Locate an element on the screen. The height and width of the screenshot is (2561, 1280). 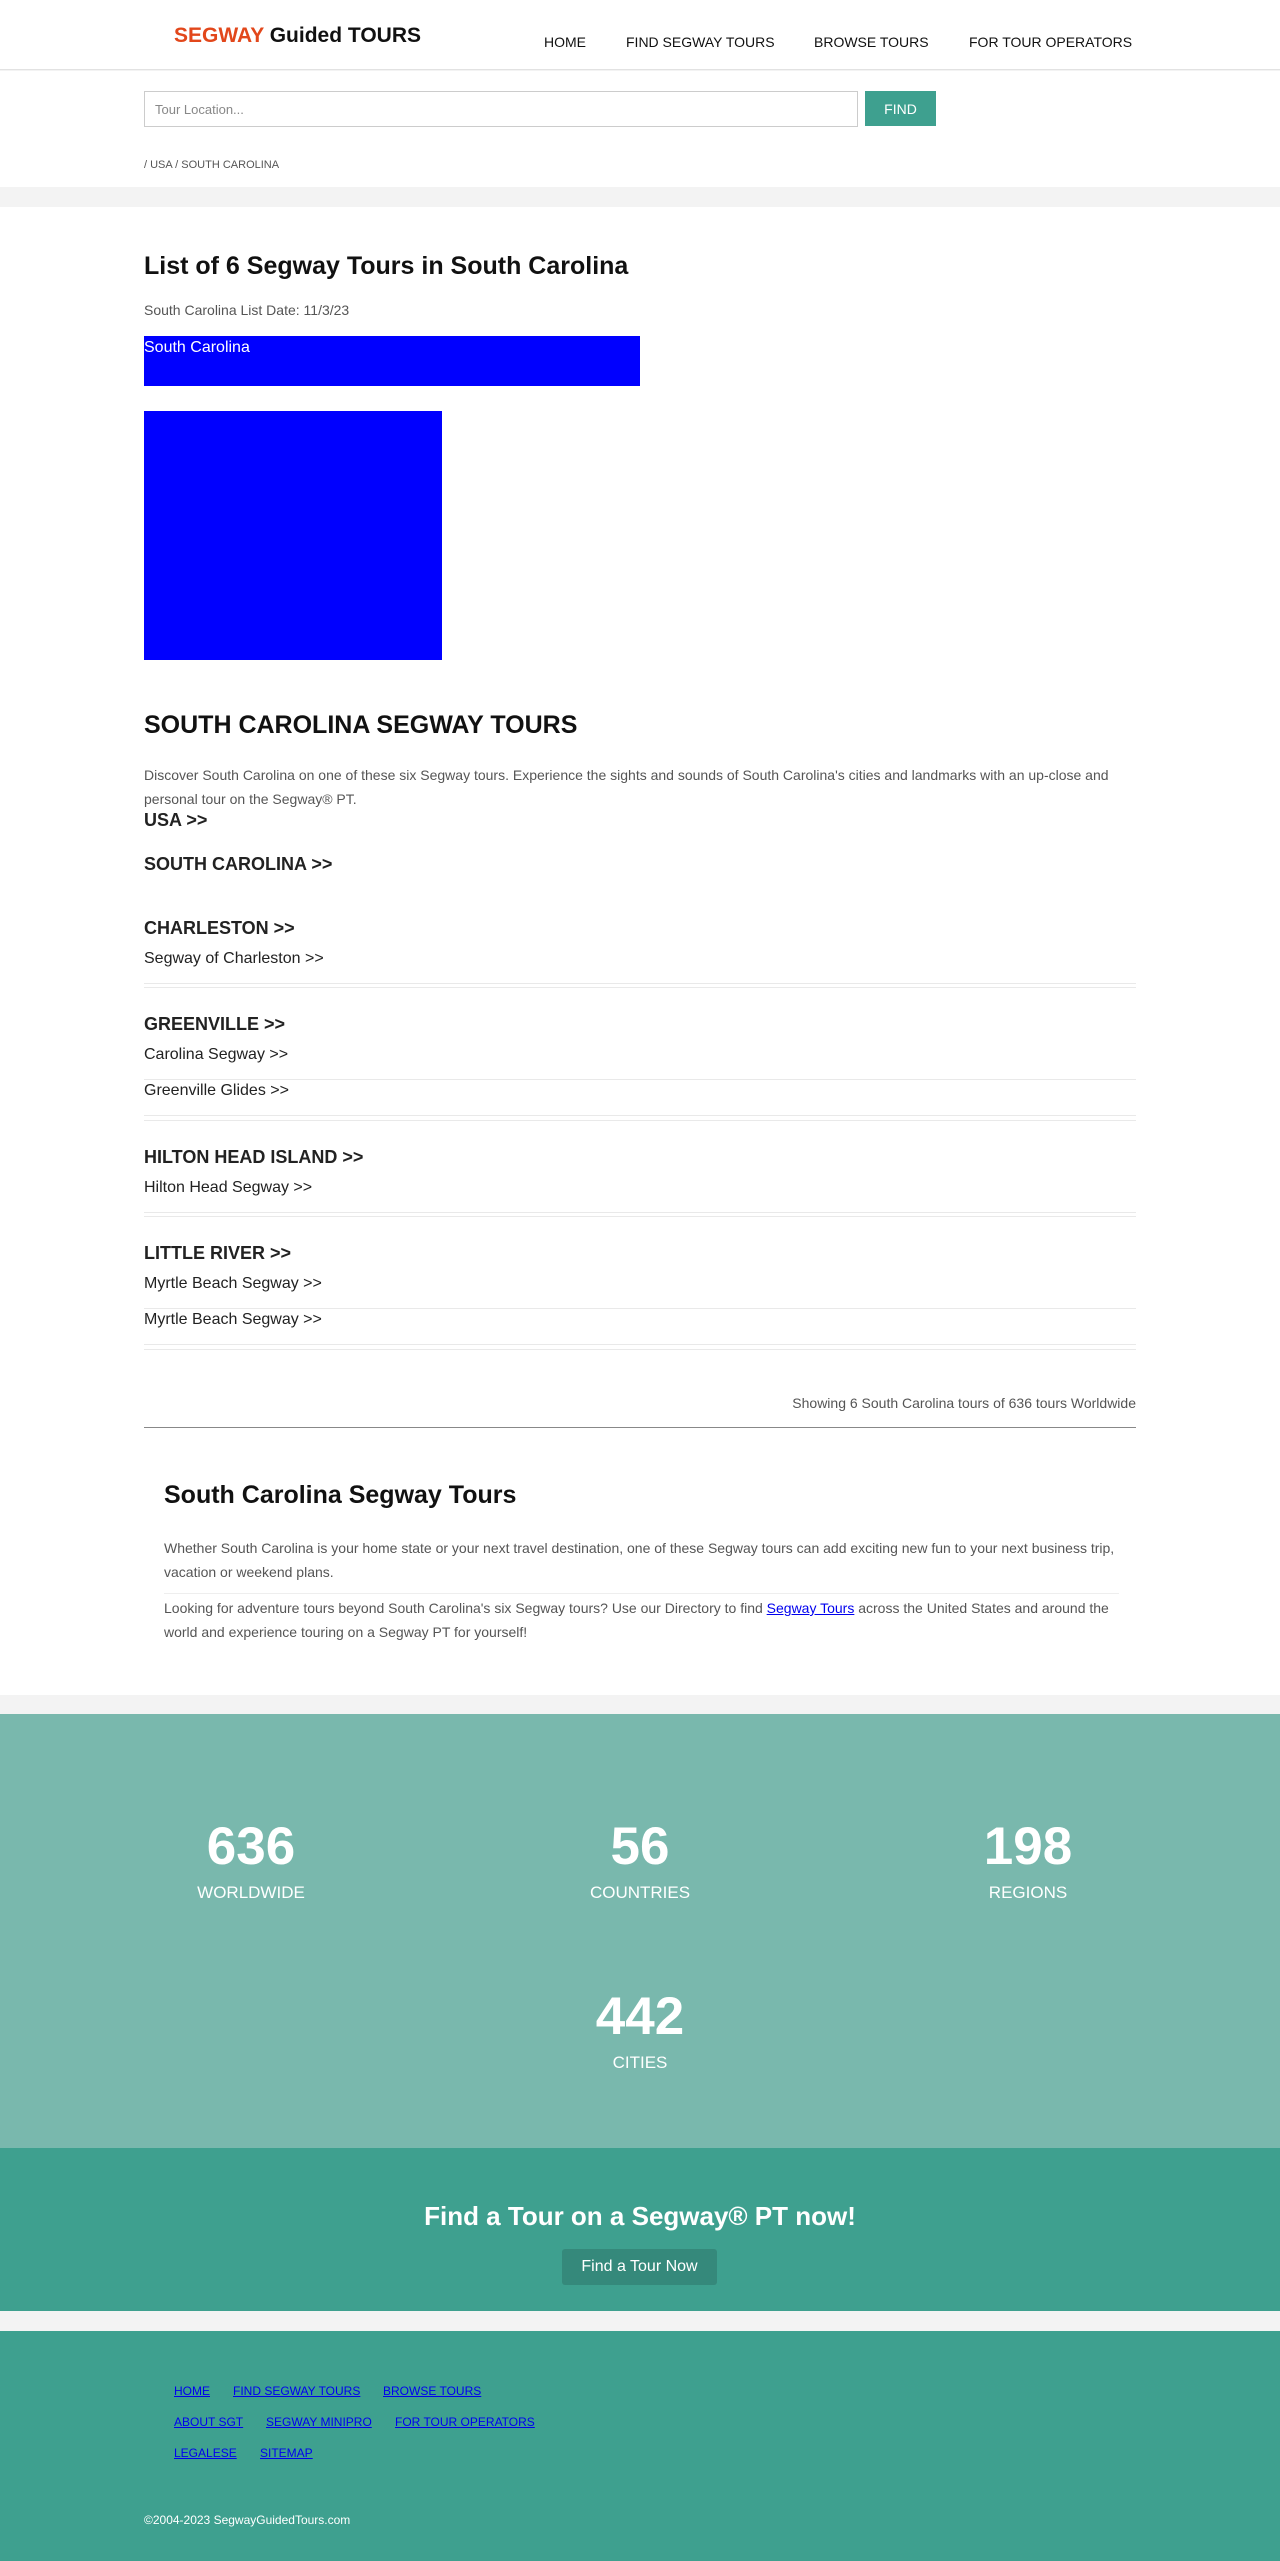
find-button: FIND is located at coordinates (900, 108).